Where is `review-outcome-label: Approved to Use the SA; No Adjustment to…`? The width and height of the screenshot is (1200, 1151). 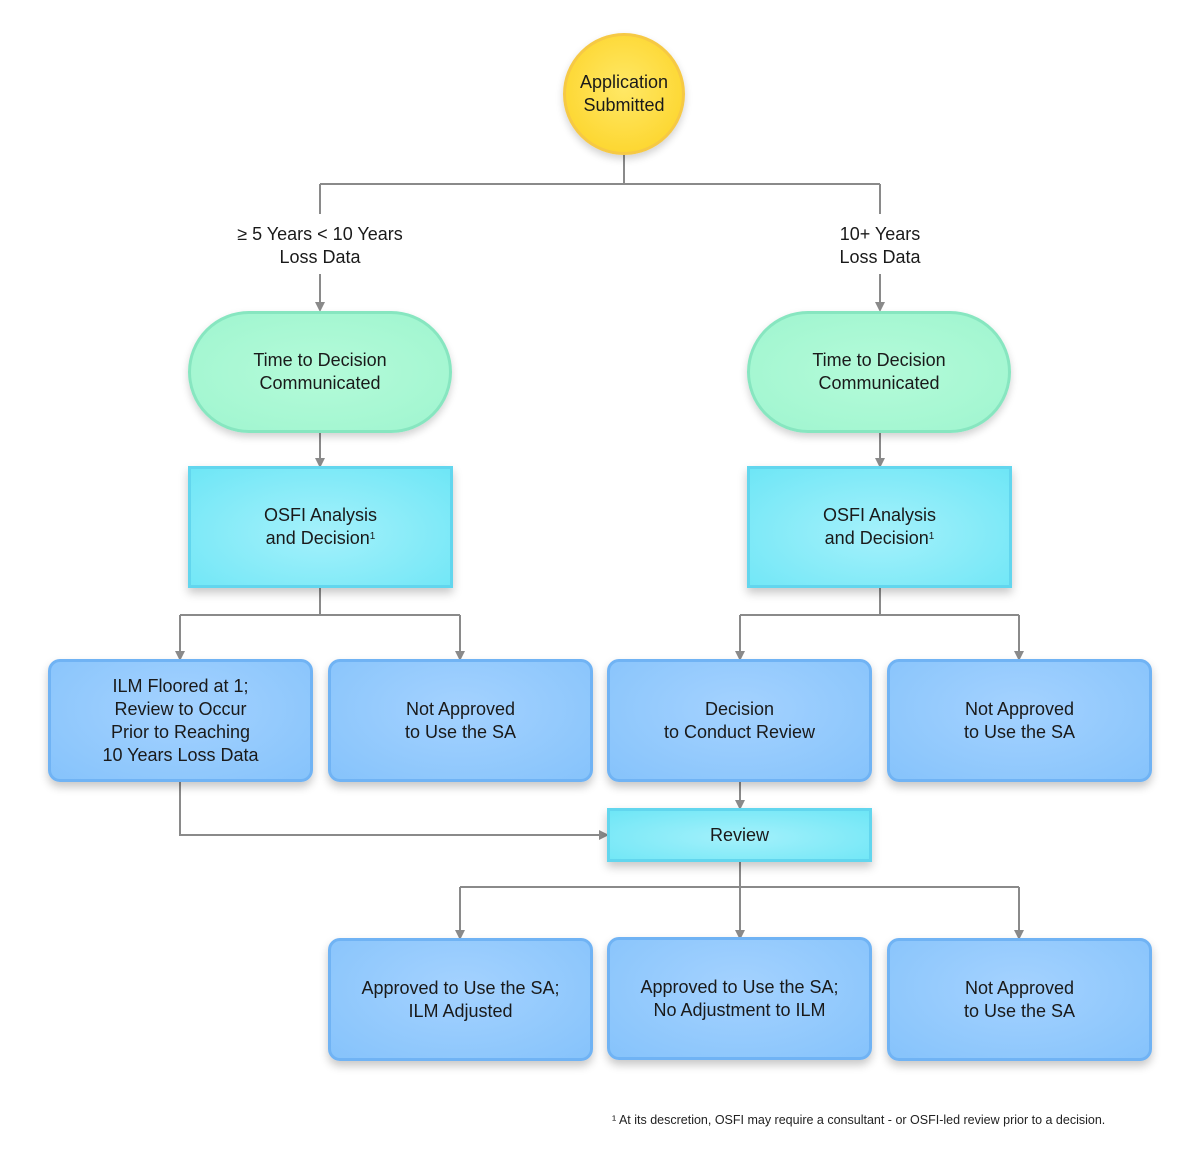 review-outcome-label: Approved to Use the SA; No Adjustment to… is located at coordinates (739, 998).